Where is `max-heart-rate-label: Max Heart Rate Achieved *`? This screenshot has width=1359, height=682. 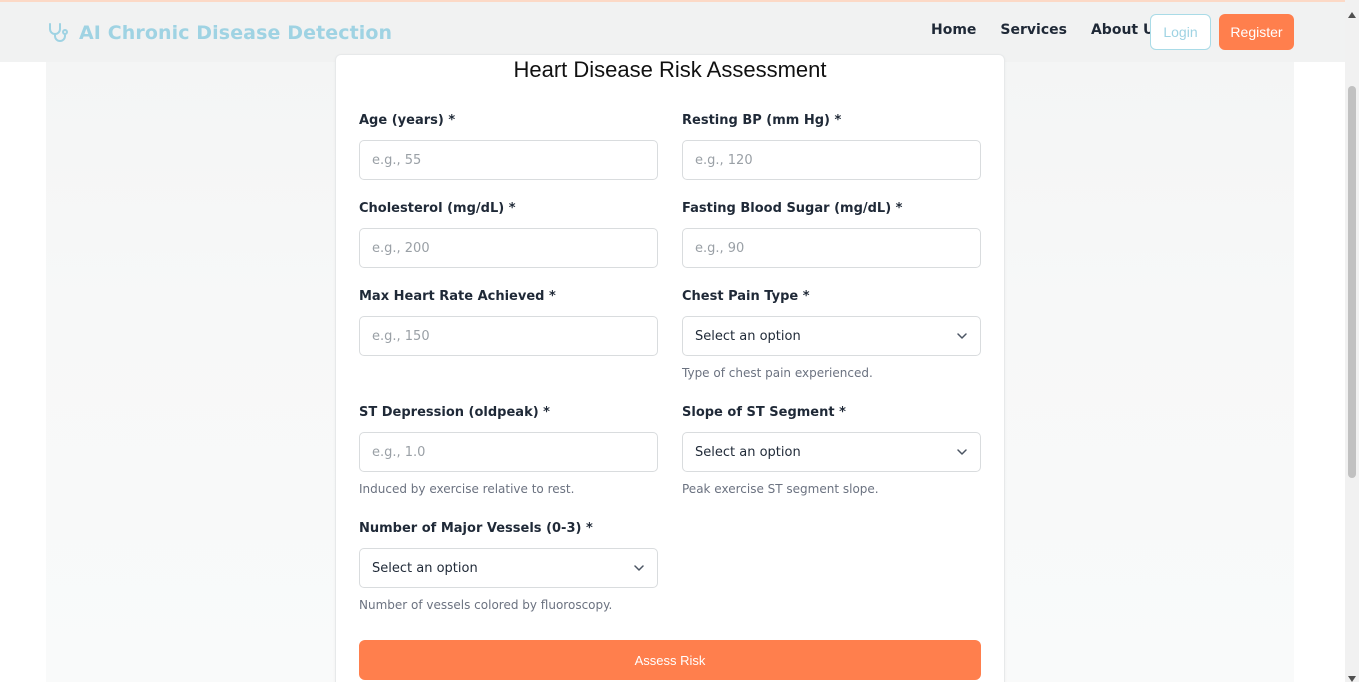 max-heart-rate-label: Max Heart Rate Achieved * is located at coordinates (457, 296).